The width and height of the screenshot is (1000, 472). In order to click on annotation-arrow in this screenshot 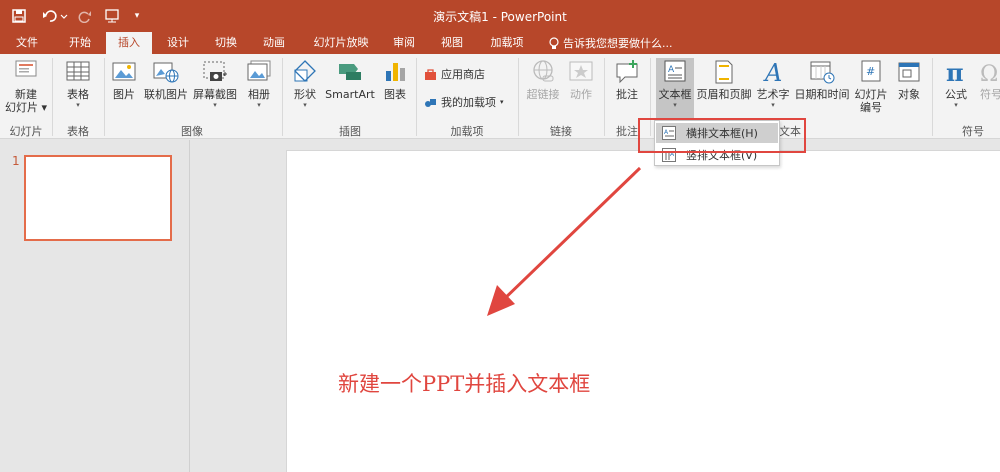, I will do `click(564, 241)`.